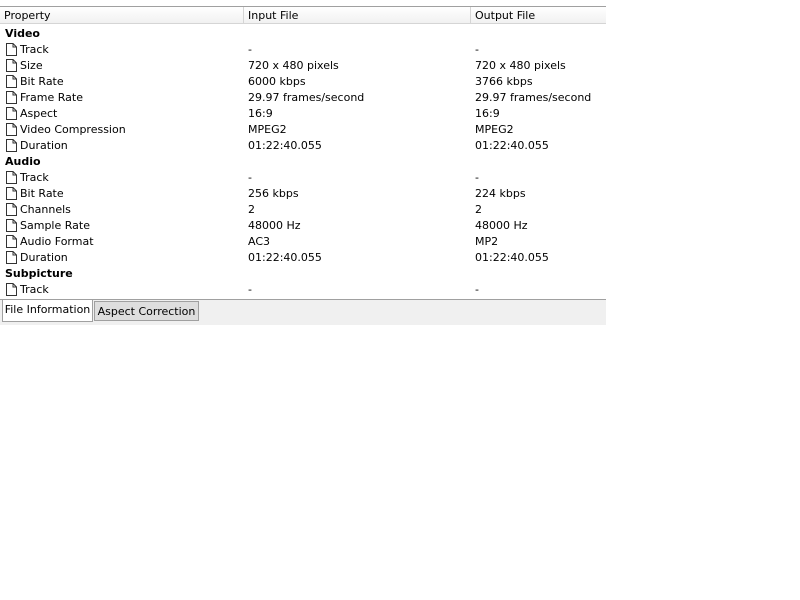 The height and width of the screenshot is (600, 800). I want to click on table-row: Sample Rate 48000 Hz 48000 Hz, so click(303, 226).